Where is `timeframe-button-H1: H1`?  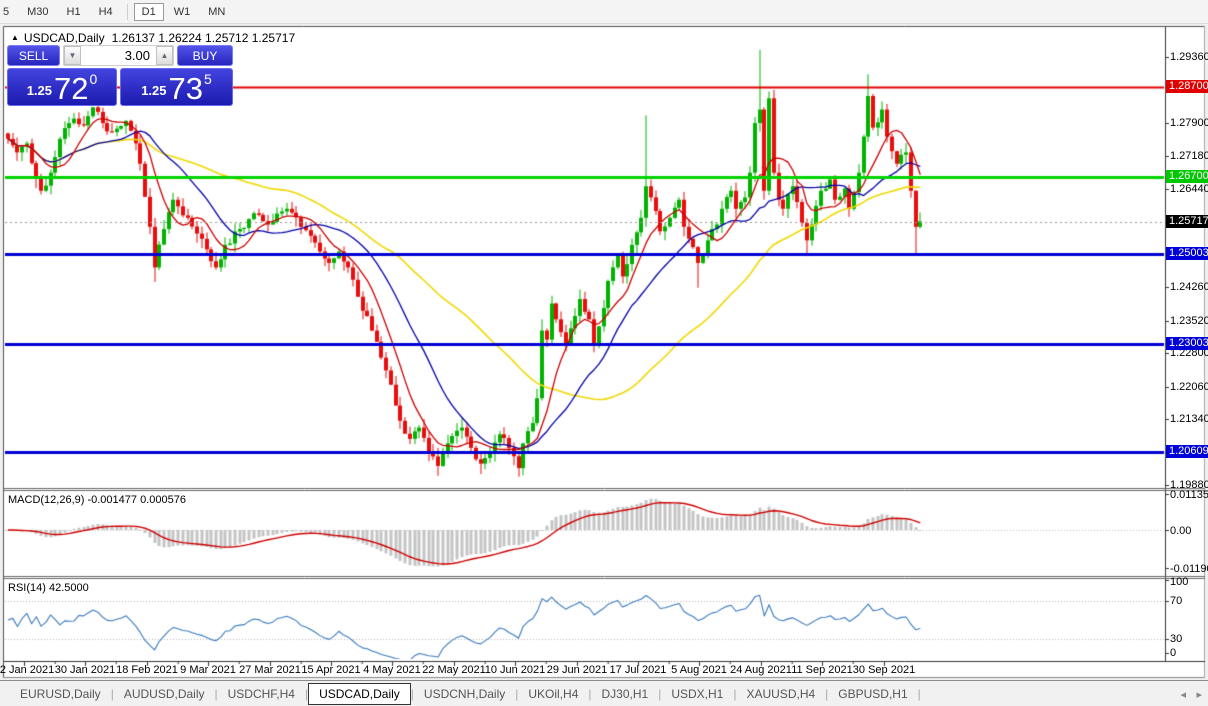
timeframe-button-H1: H1 is located at coordinates (74, 12).